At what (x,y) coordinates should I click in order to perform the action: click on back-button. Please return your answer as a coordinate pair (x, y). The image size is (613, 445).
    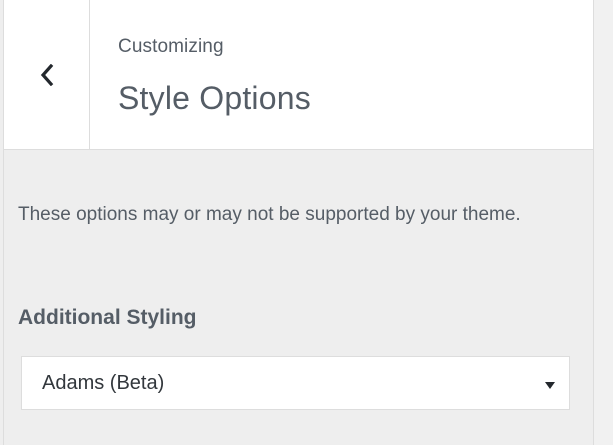
    Looking at the image, I should click on (47, 74).